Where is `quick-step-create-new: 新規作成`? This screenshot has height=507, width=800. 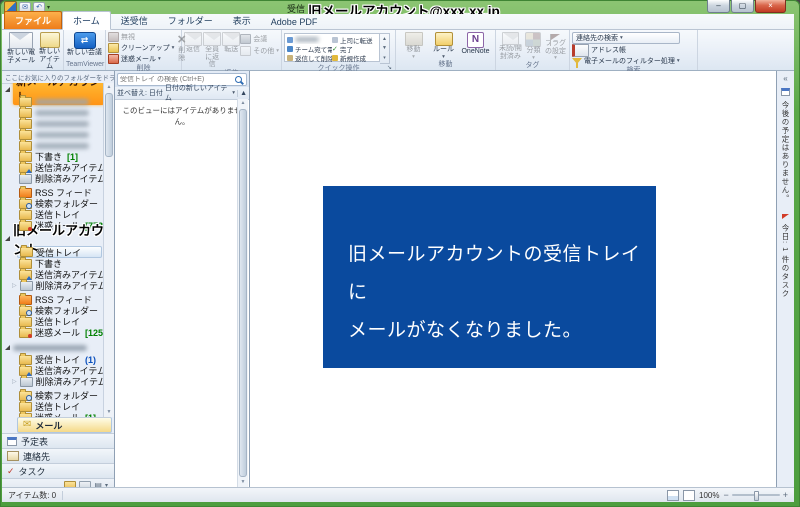 quick-step-create-new: 新規作成 is located at coordinates (354, 57).